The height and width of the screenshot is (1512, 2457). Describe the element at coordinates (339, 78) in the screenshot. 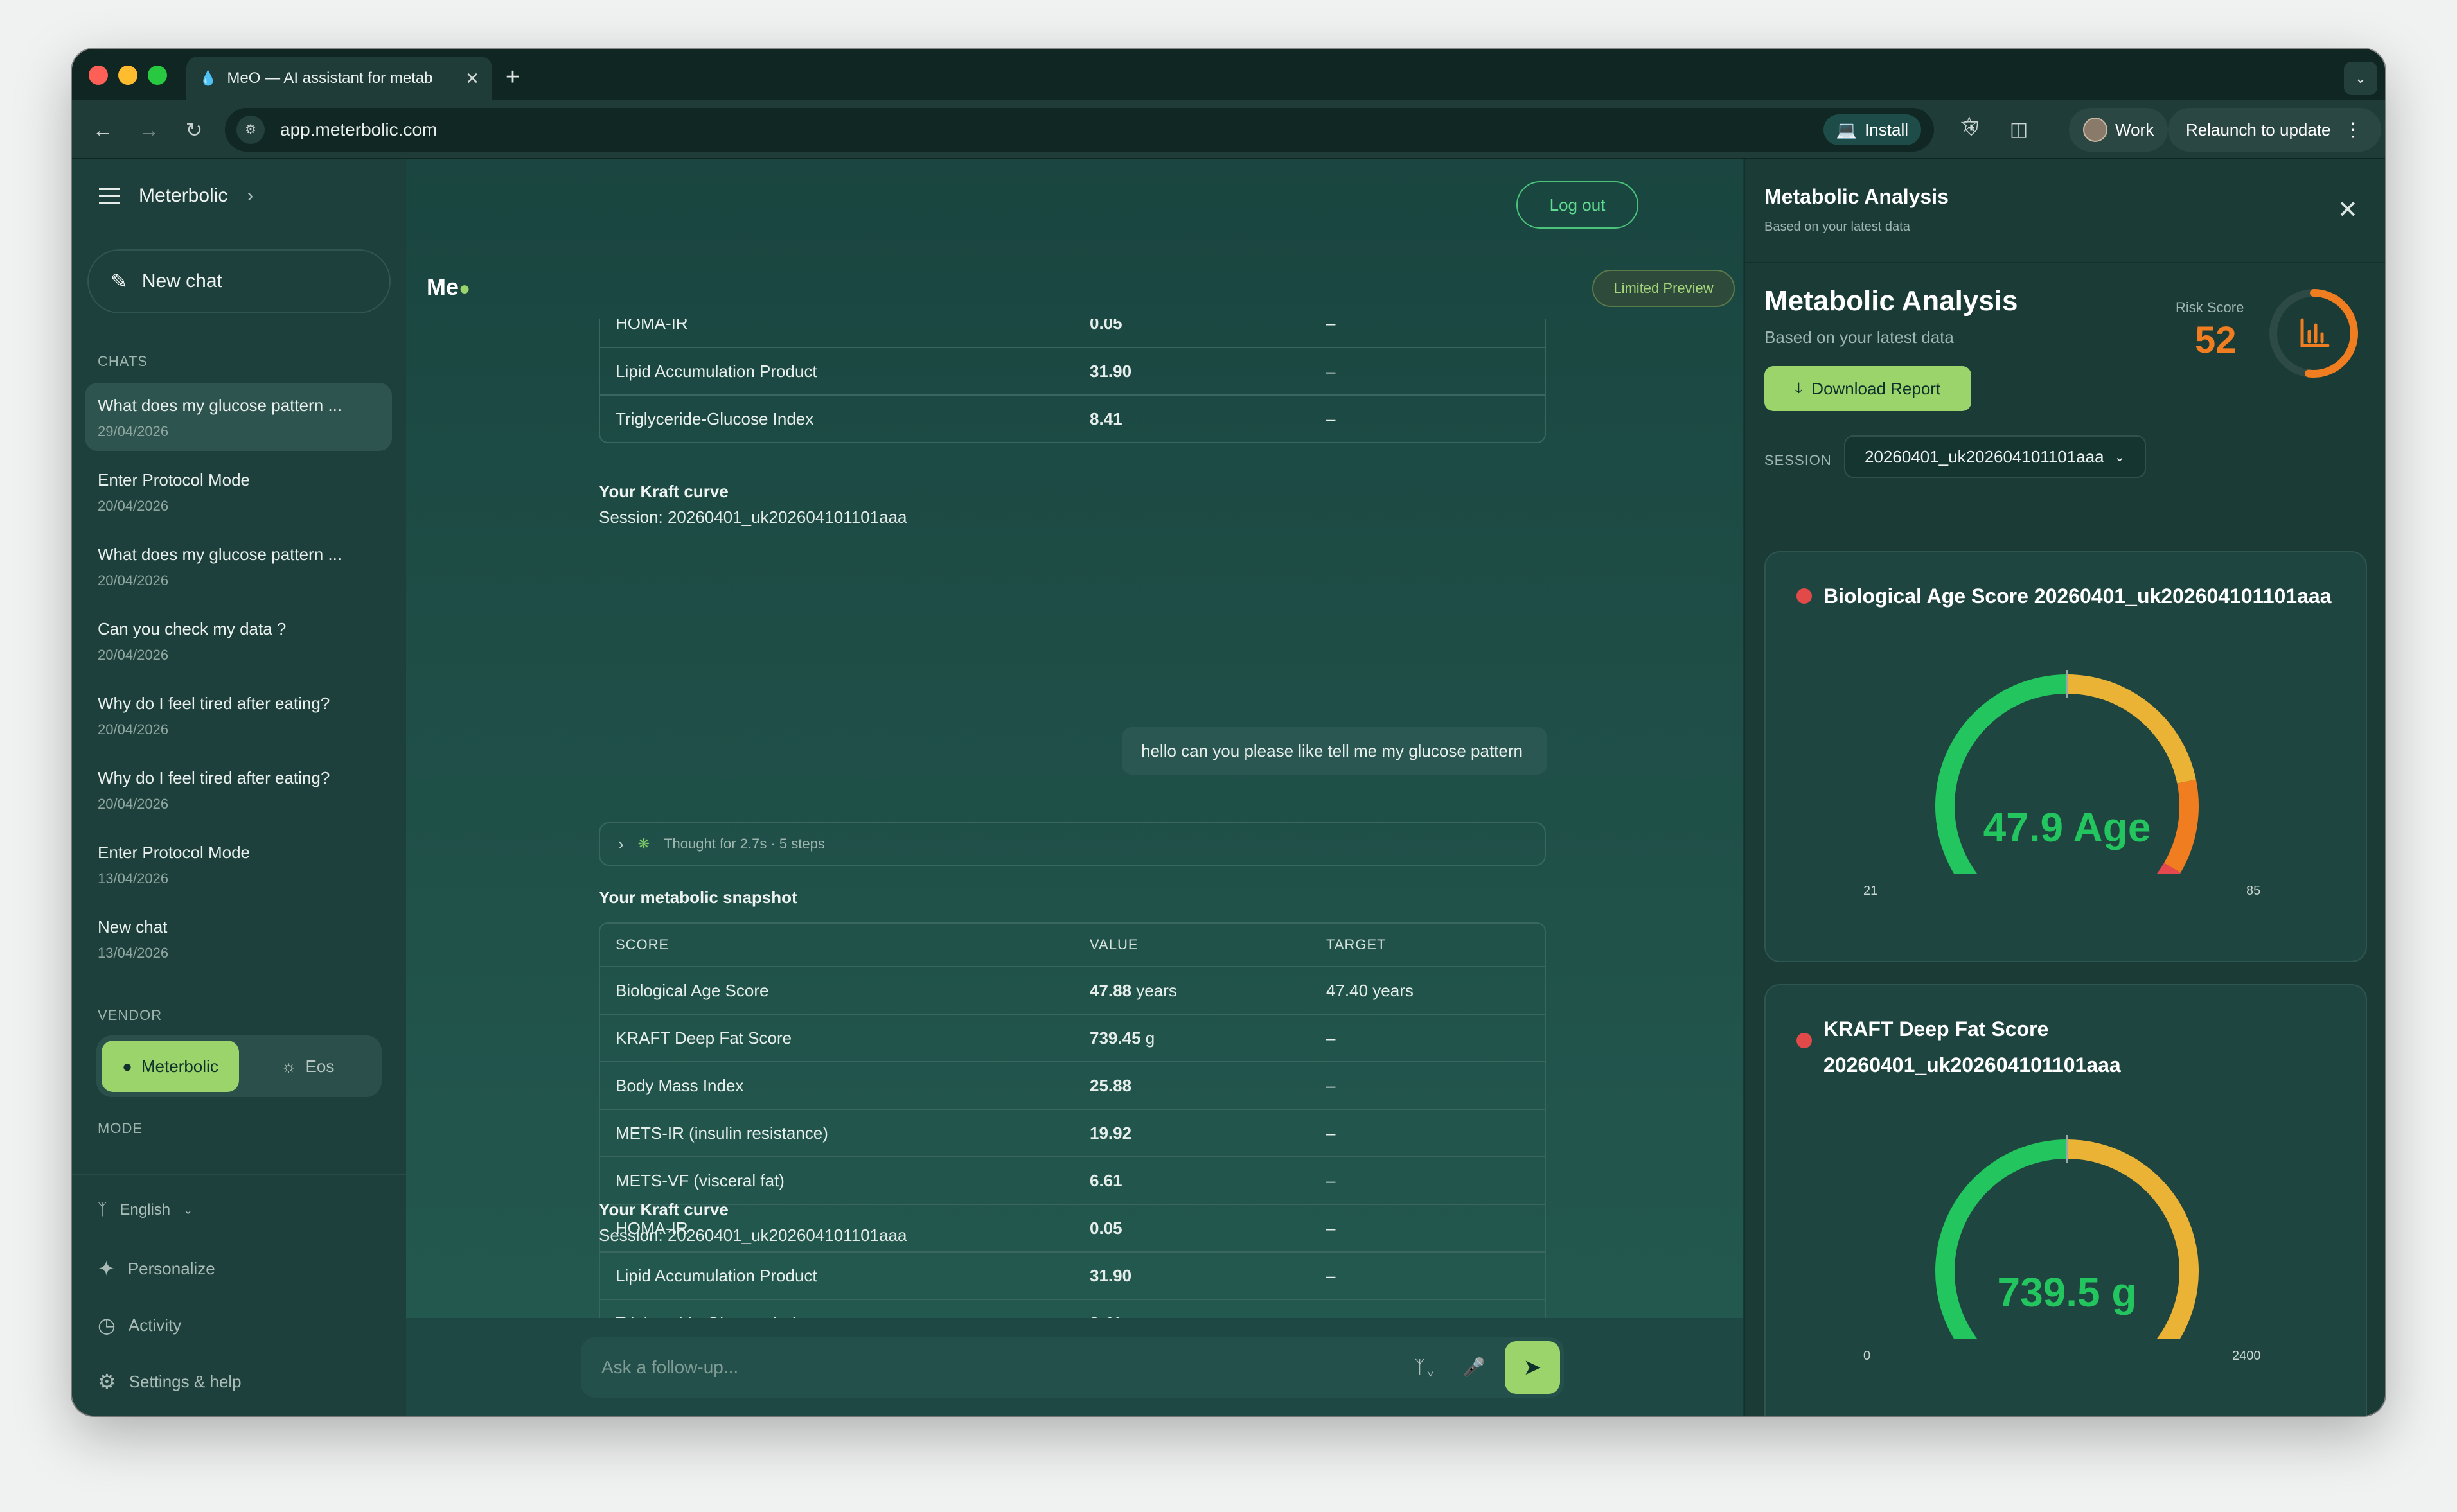

I see `browser-tab: 💧 MeO — AI assistant for metab ✕` at that location.